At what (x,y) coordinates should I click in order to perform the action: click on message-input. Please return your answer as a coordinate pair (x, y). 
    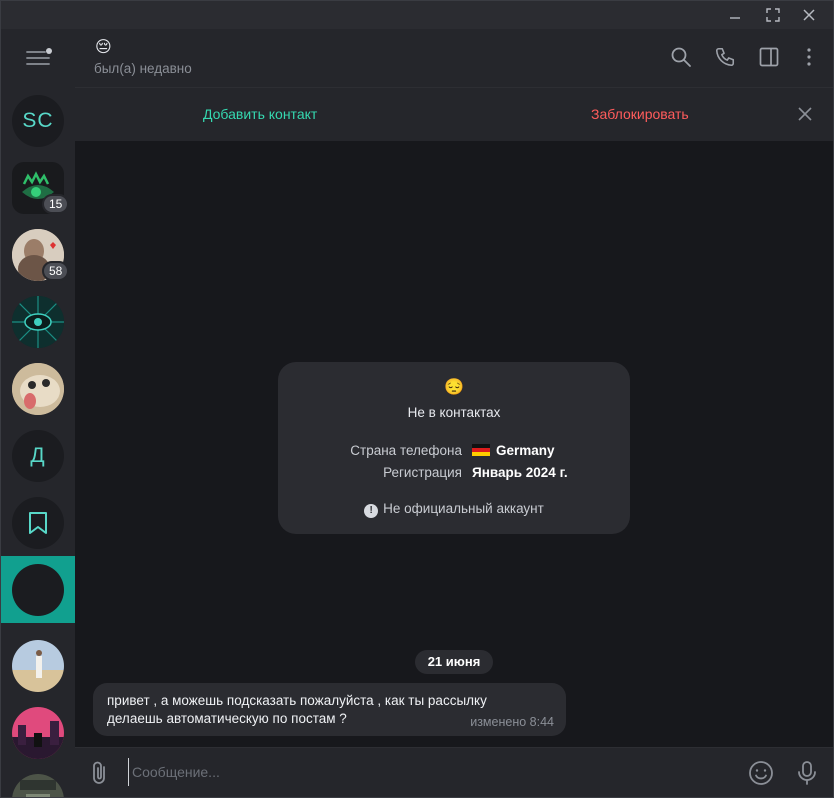
    Looking at the image, I should click on (428, 772).